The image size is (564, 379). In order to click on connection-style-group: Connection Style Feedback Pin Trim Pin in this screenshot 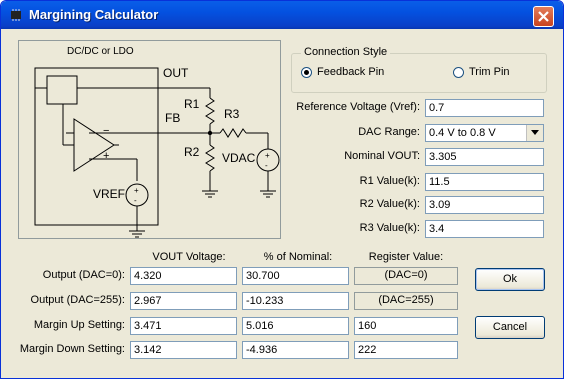, I will do `click(419, 69)`.